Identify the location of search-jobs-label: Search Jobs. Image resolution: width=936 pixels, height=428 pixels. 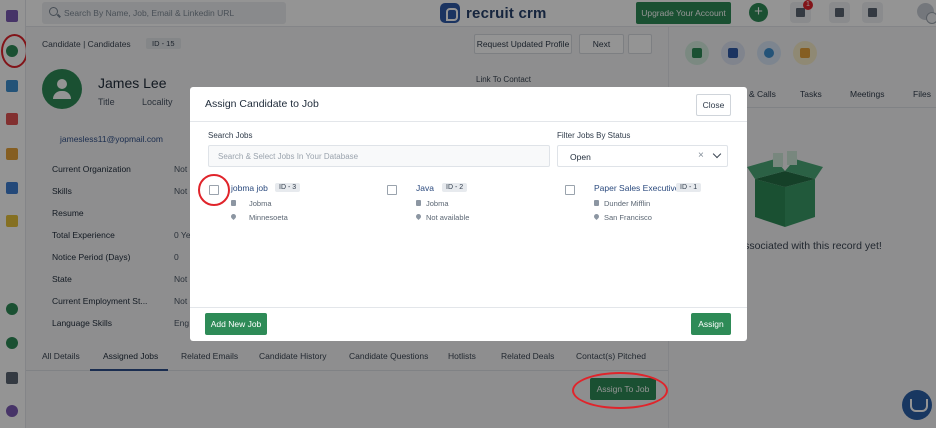
(230, 135).